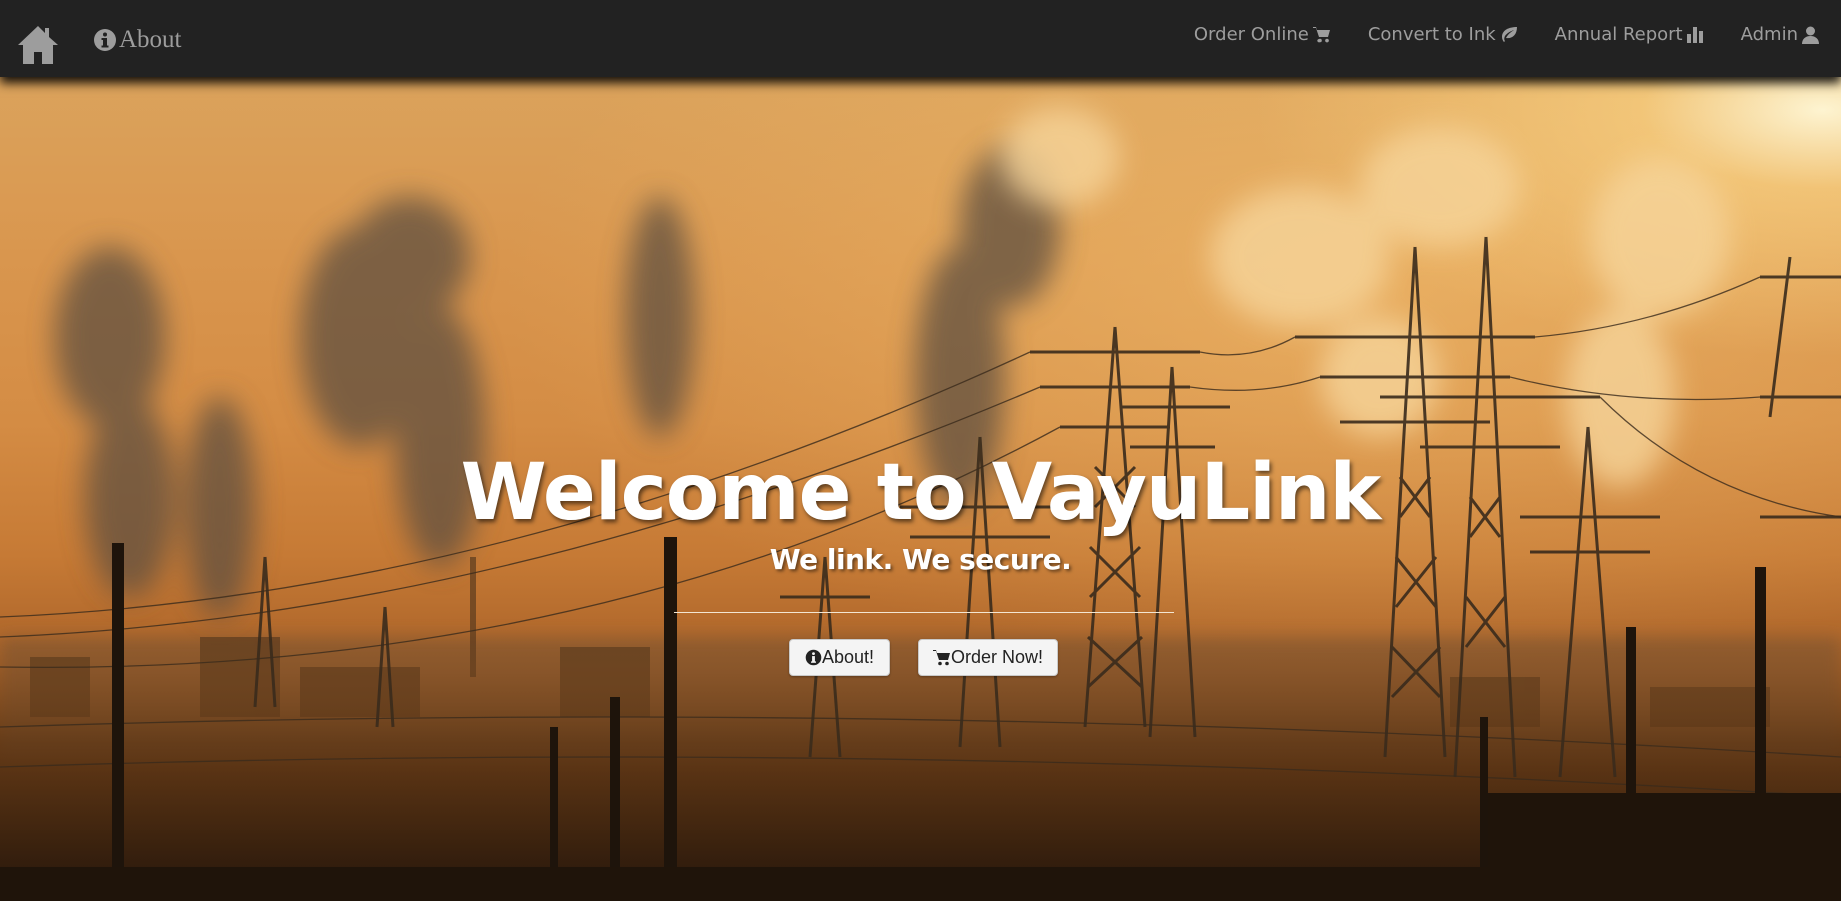 The width and height of the screenshot is (1841, 901). Describe the element at coordinates (1431, 34) in the screenshot. I see `nav-convert-to-ink-label: Convert to Ink` at that location.